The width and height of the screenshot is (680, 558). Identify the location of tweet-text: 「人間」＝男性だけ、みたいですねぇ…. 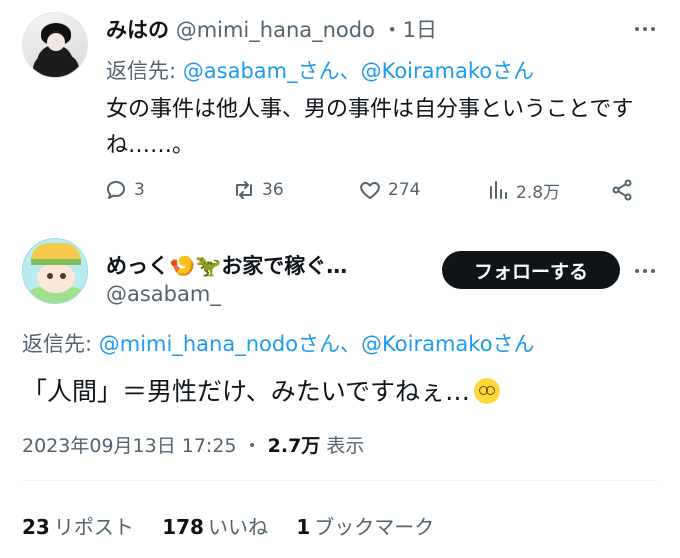
(261, 390).